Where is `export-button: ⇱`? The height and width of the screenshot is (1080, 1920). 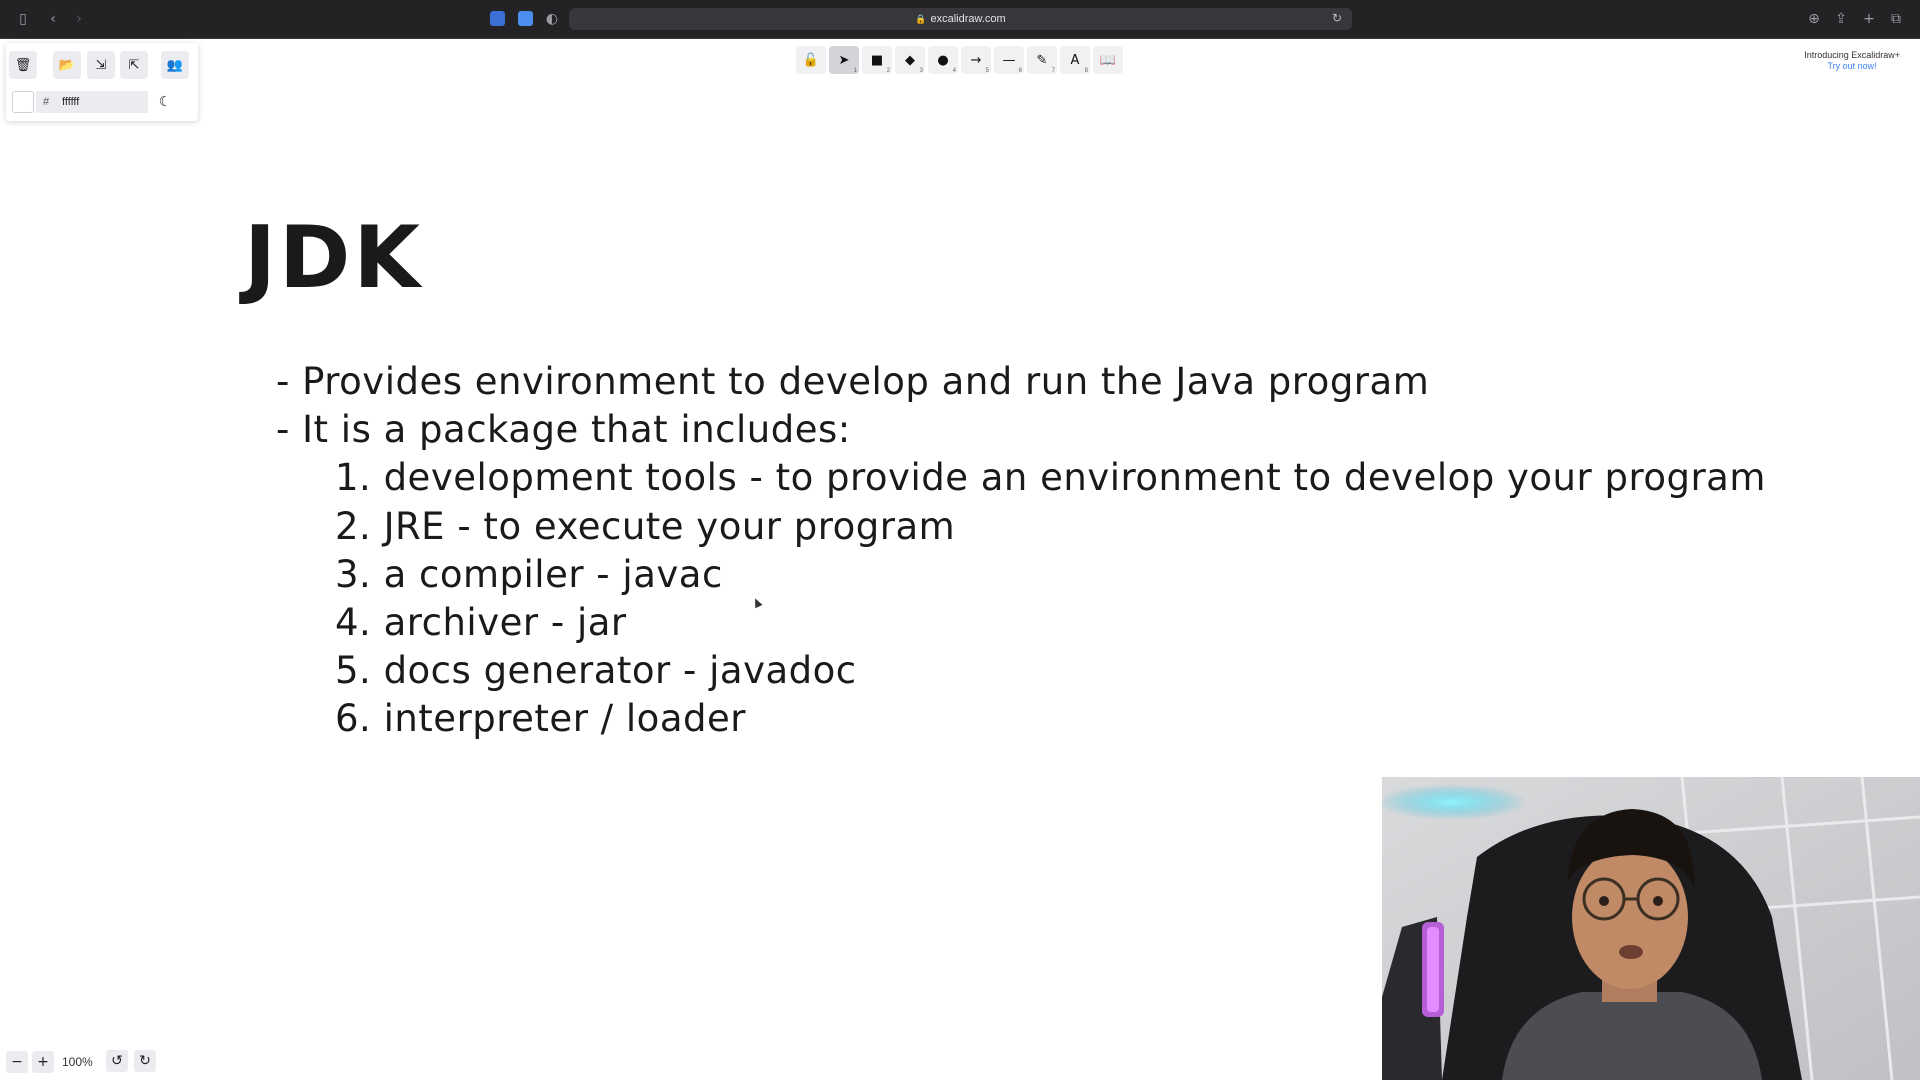
export-button: ⇱ is located at coordinates (134, 65).